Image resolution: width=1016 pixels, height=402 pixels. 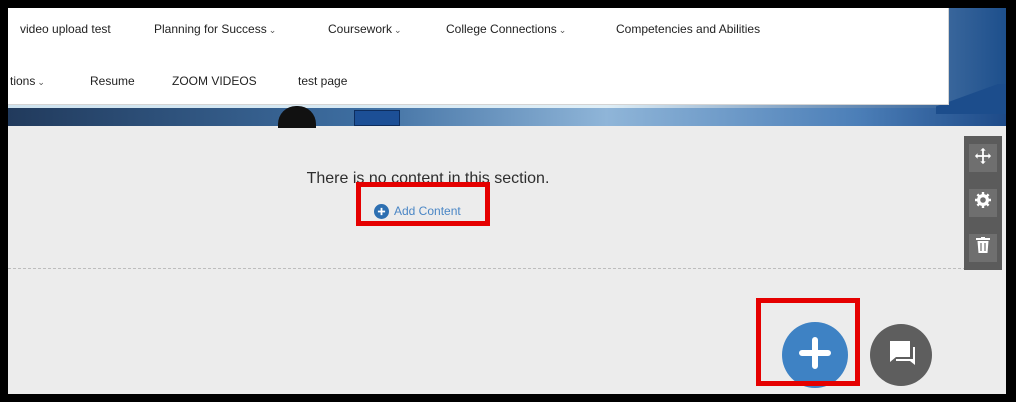 I want to click on nav-item-label: test page, so click(x=323, y=81).